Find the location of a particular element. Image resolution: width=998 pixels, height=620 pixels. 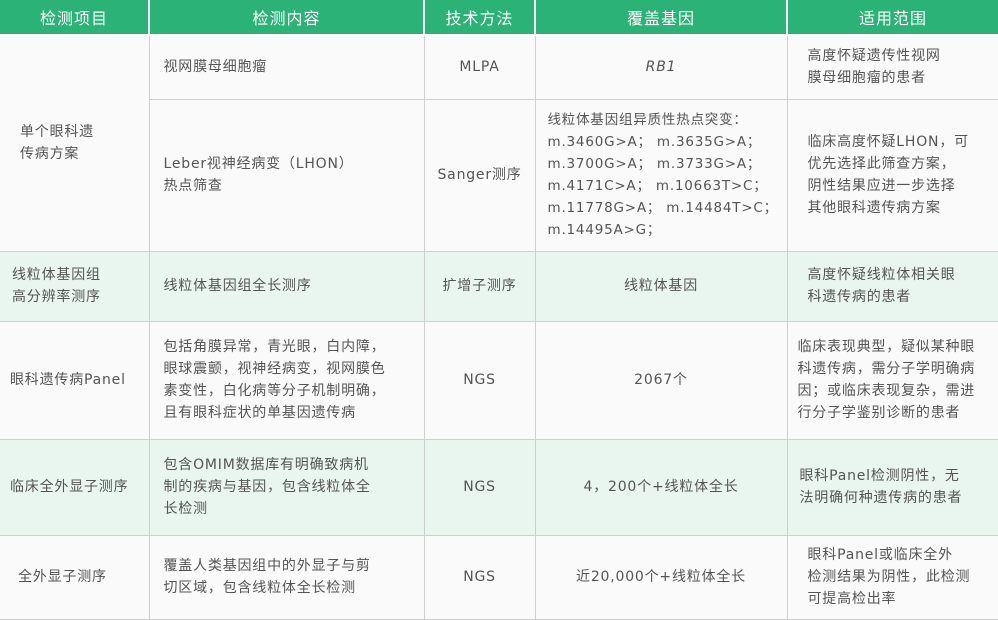

content-cell: 包含OMIM数据库有明确致病机 制的疾病与基因，包含线粒体全 长检测 is located at coordinates (286, 487).